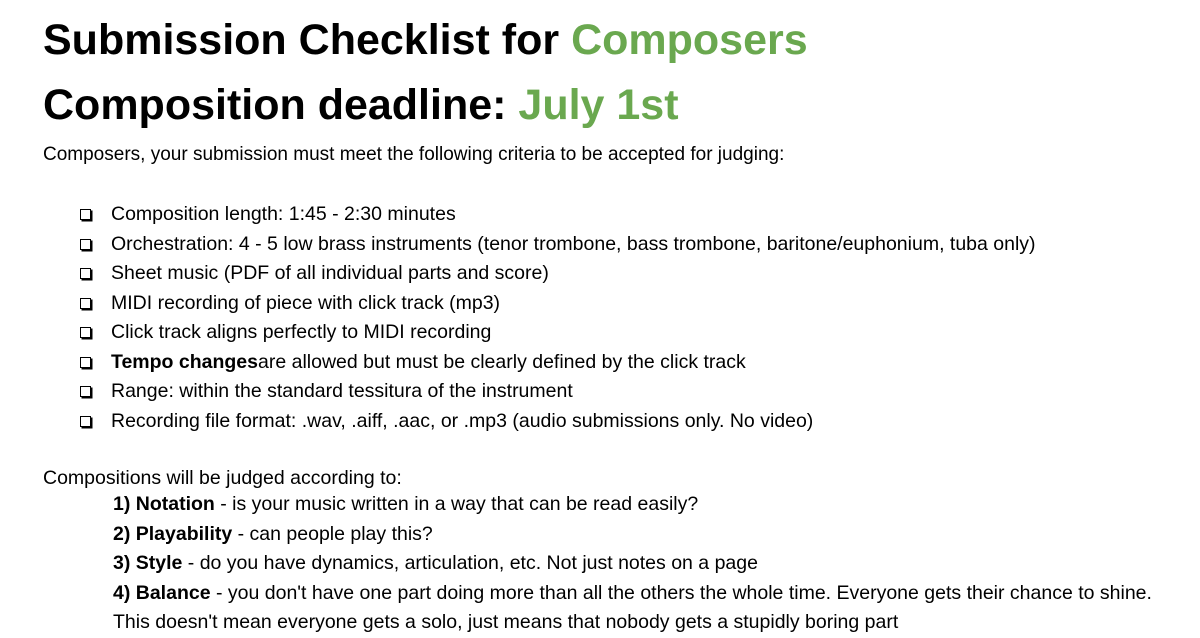  Describe the element at coordinates (689, 40) in the screenshot. I see `title-accent: Composers` at that location.